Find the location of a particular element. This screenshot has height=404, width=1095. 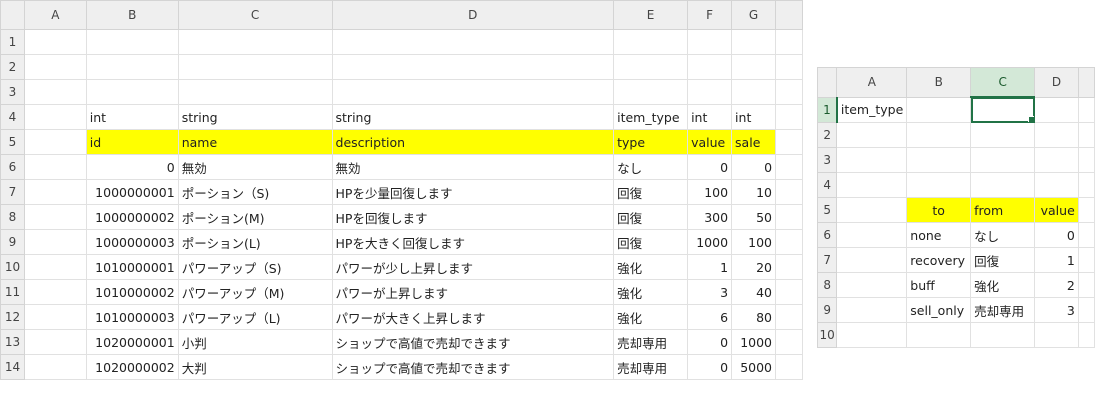

cell-f7: 100 is located at coordinates (710, 192).